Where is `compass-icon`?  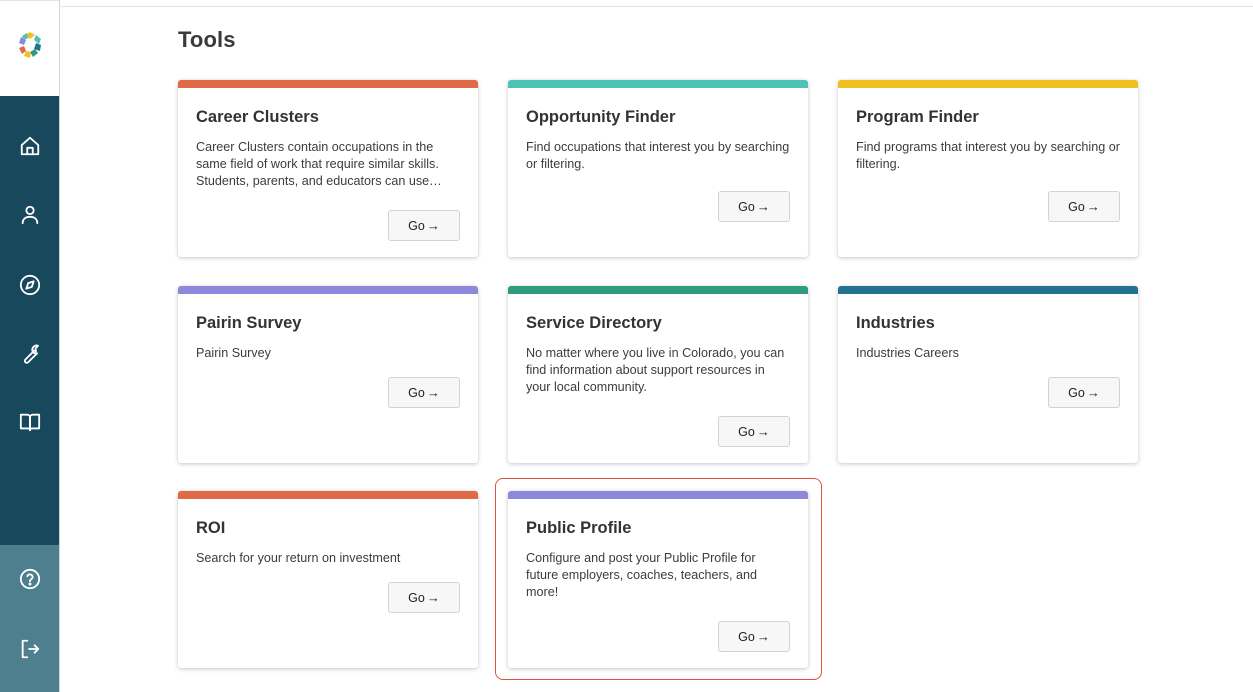
compass-icon is located at coordinates (30, 285).